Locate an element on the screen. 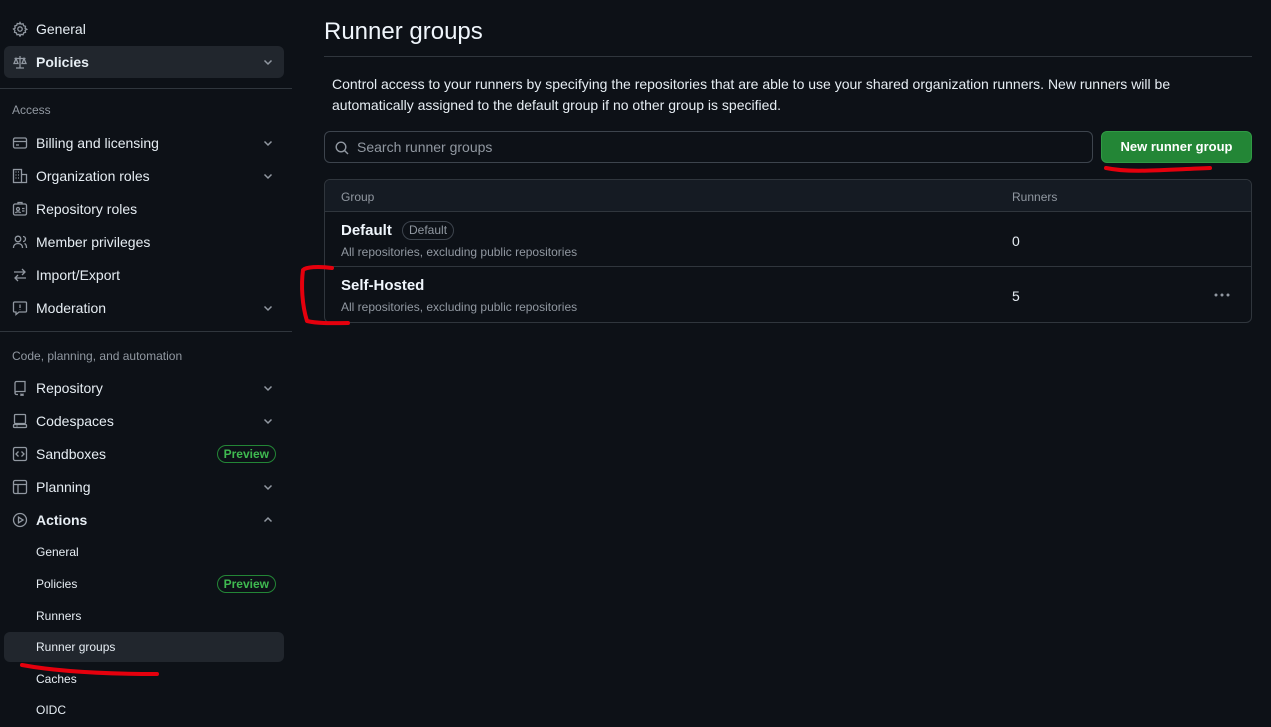 Image resolution: width=1271 pixels, height=727 pixels. chevron-up-icon is located at coordinates (268, 520).